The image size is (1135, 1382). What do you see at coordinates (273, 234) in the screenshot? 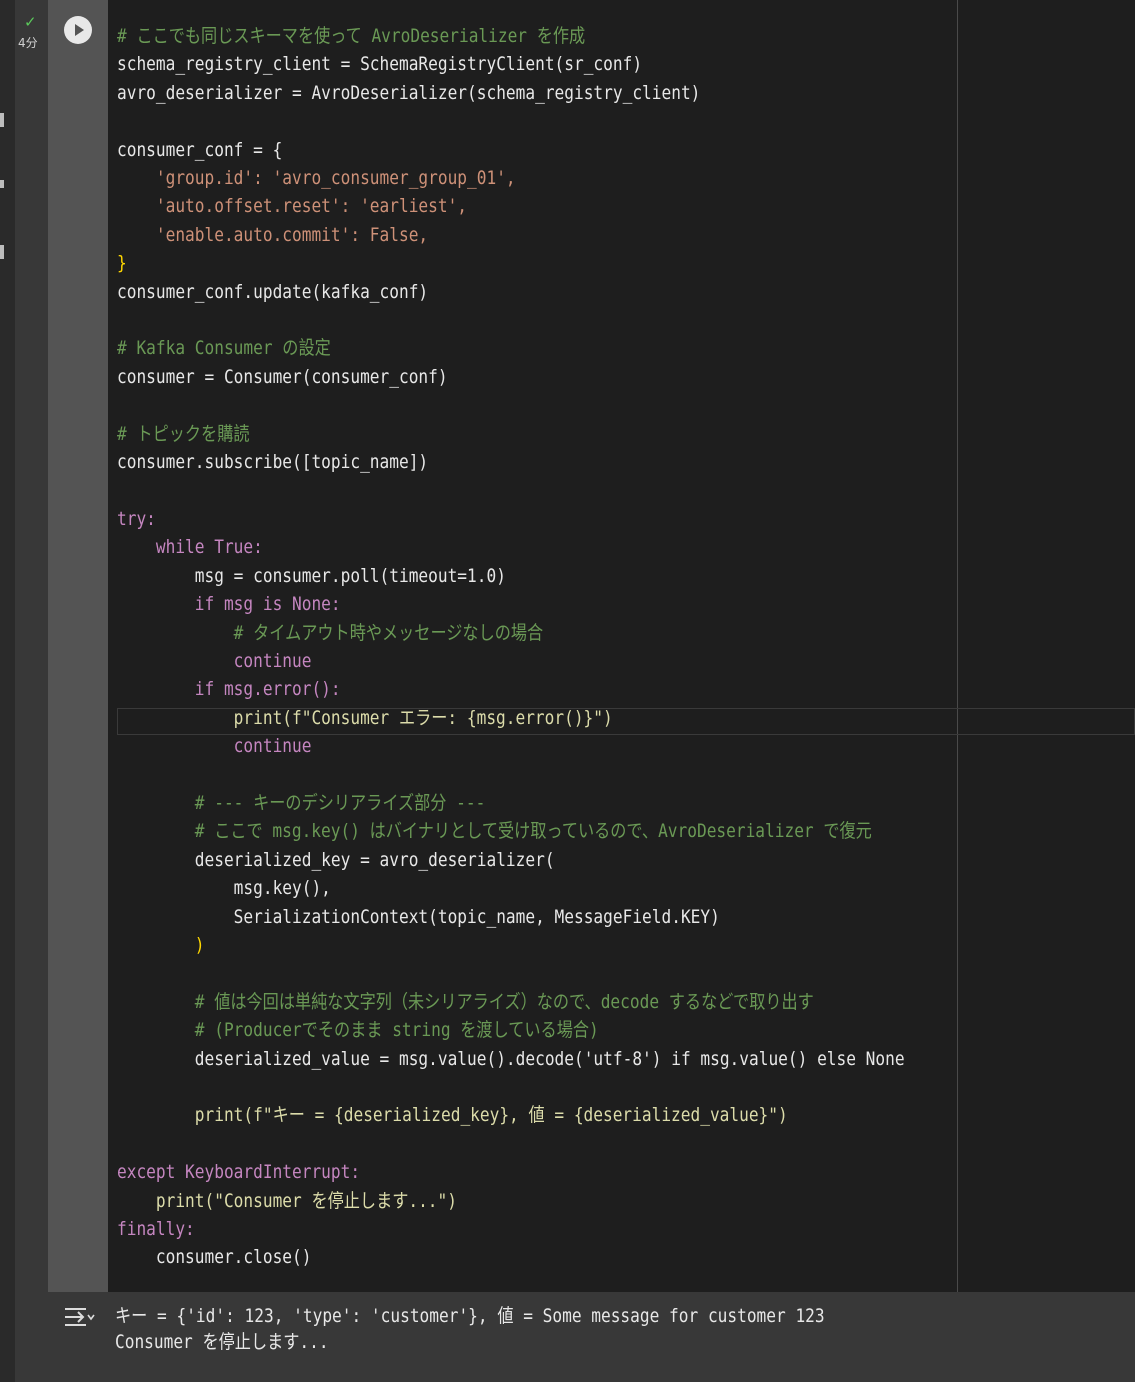
I see `code-line: 'enable.auto.commit': False,` at bounding box center [273, 234].